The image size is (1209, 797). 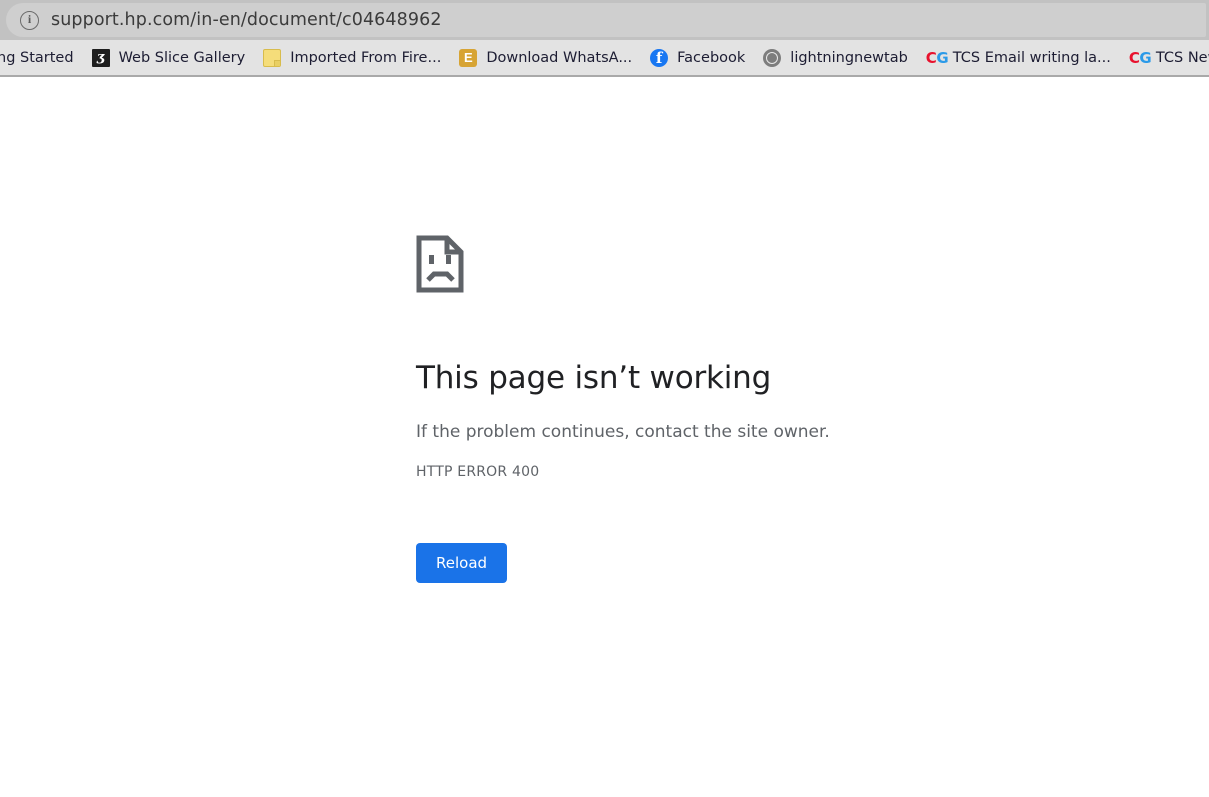 I want to click on error-code: HTTP ERROR 400, so click(x=478, y=472).